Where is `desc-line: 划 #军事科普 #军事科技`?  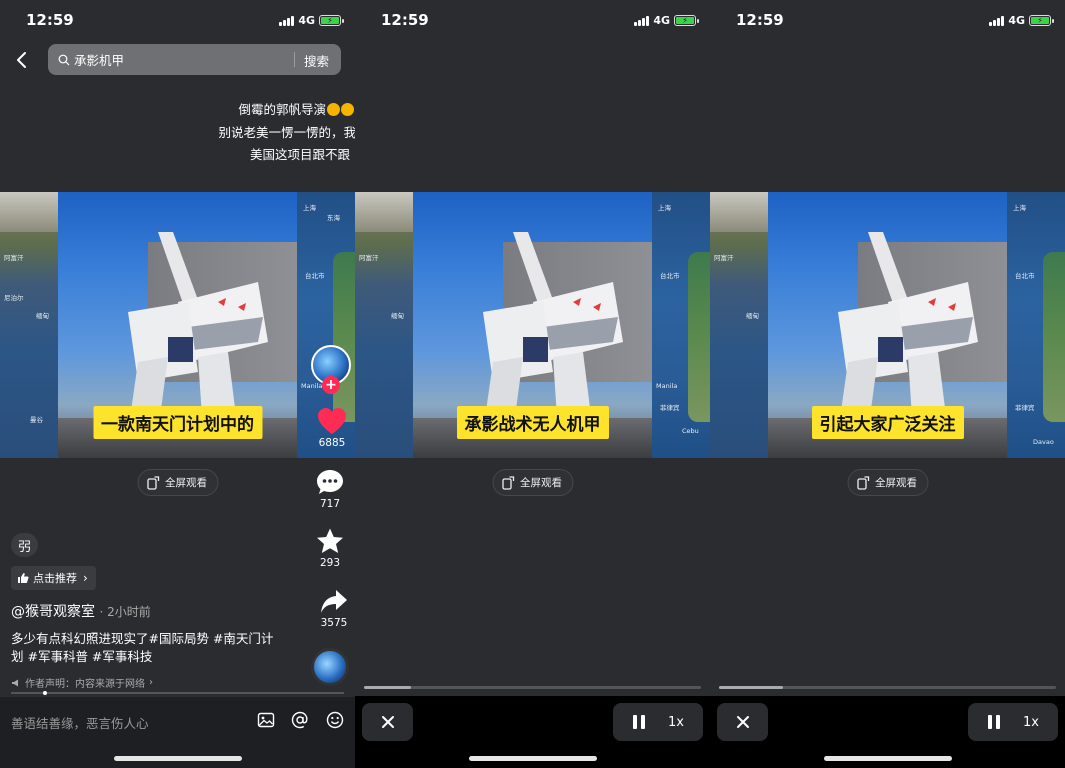
desc-line: 划 #军事科普 #军事科技 is located at coordinates (82, 656).